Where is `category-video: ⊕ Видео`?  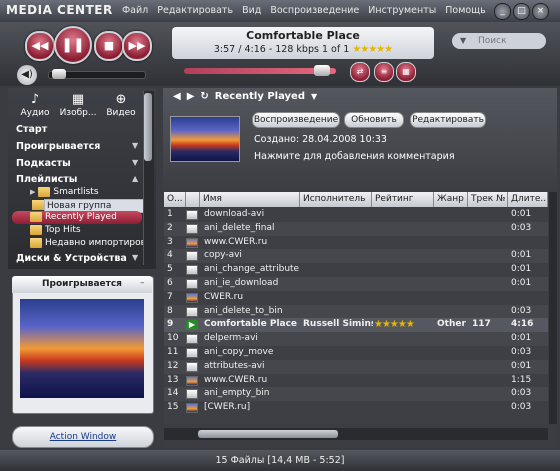
category-video: ⊕ Видео is located at coordinates (121, 105).